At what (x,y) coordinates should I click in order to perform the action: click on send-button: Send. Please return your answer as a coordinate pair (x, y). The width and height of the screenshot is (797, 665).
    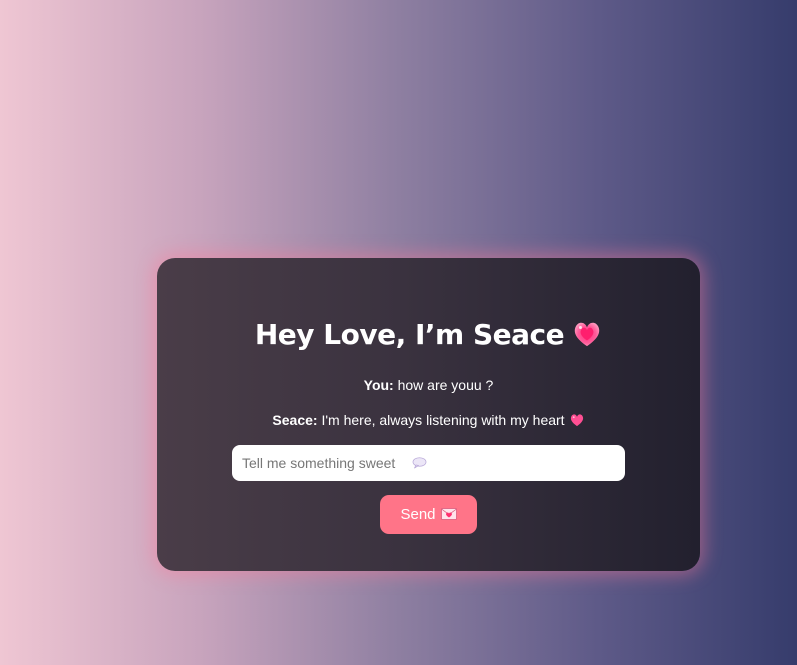
    Looking at the image, I should click on (428, 514).